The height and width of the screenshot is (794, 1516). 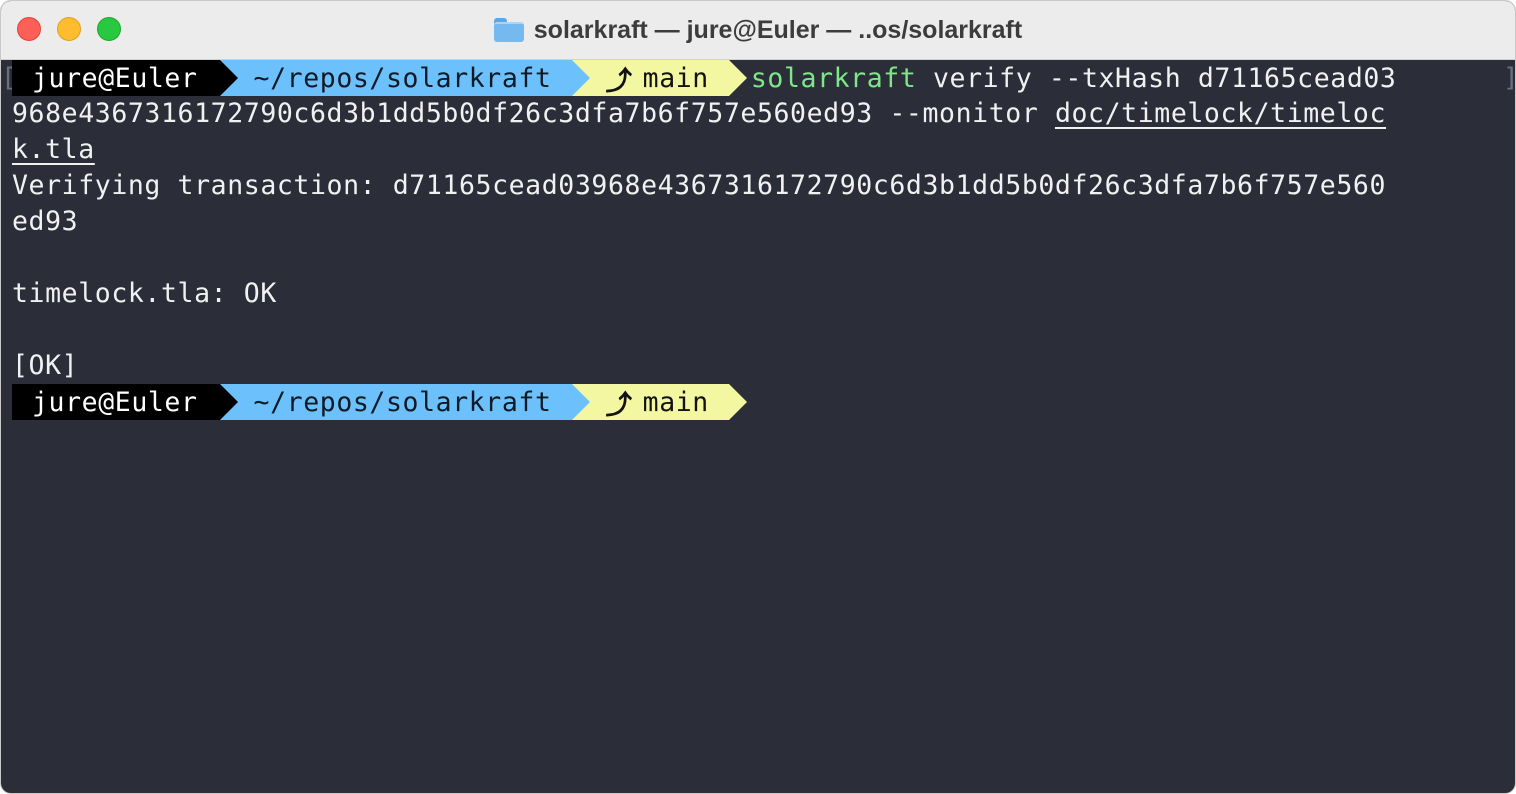 I want to click on output-line-3: timelock.tla: OK, so click(x=144, y=293).